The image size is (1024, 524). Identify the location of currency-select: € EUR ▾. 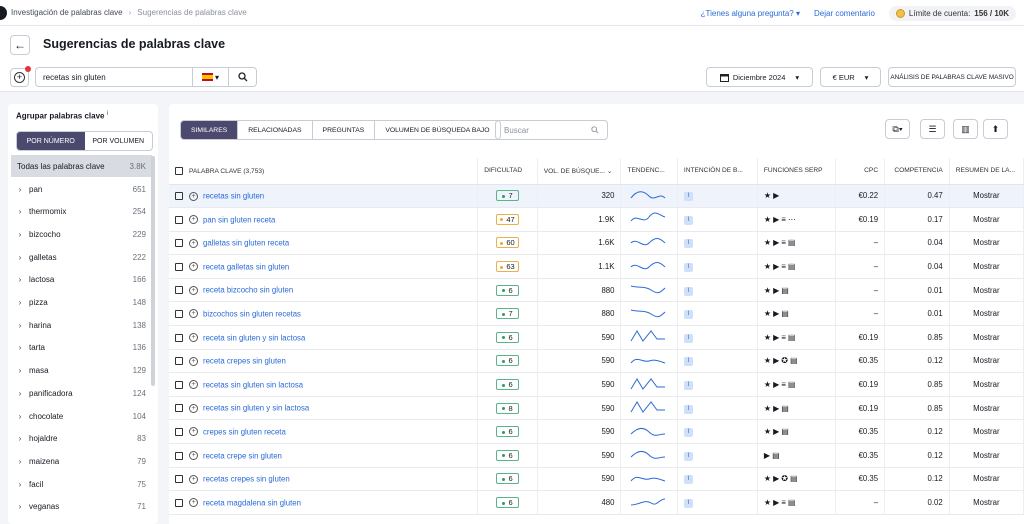
(850, 77).